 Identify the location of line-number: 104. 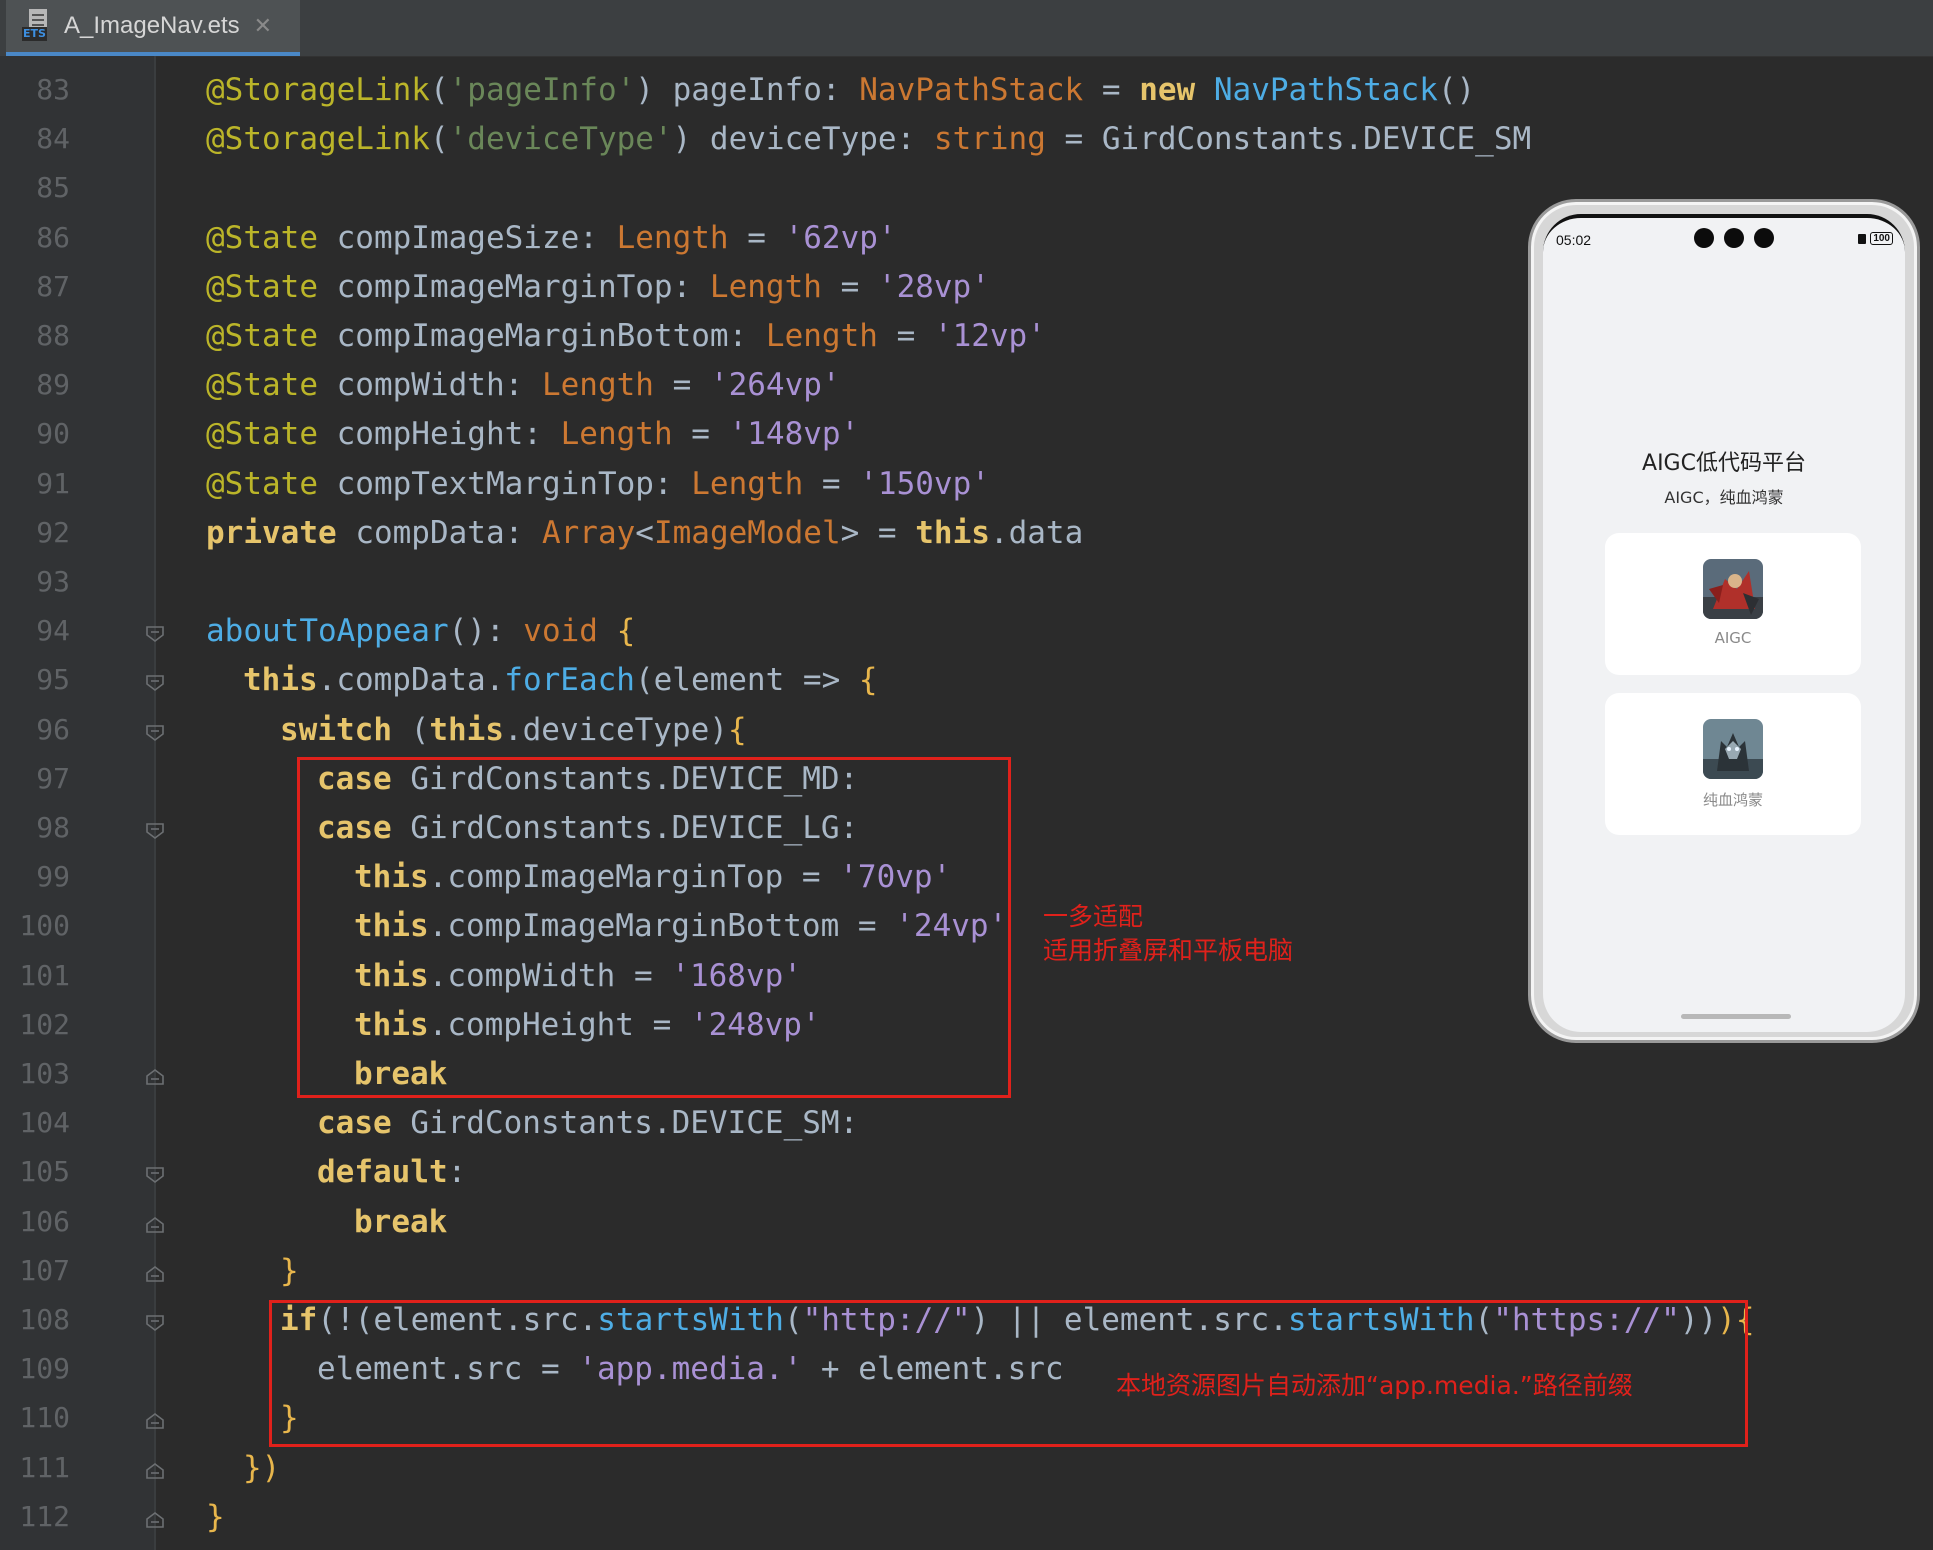
(40, 1123).